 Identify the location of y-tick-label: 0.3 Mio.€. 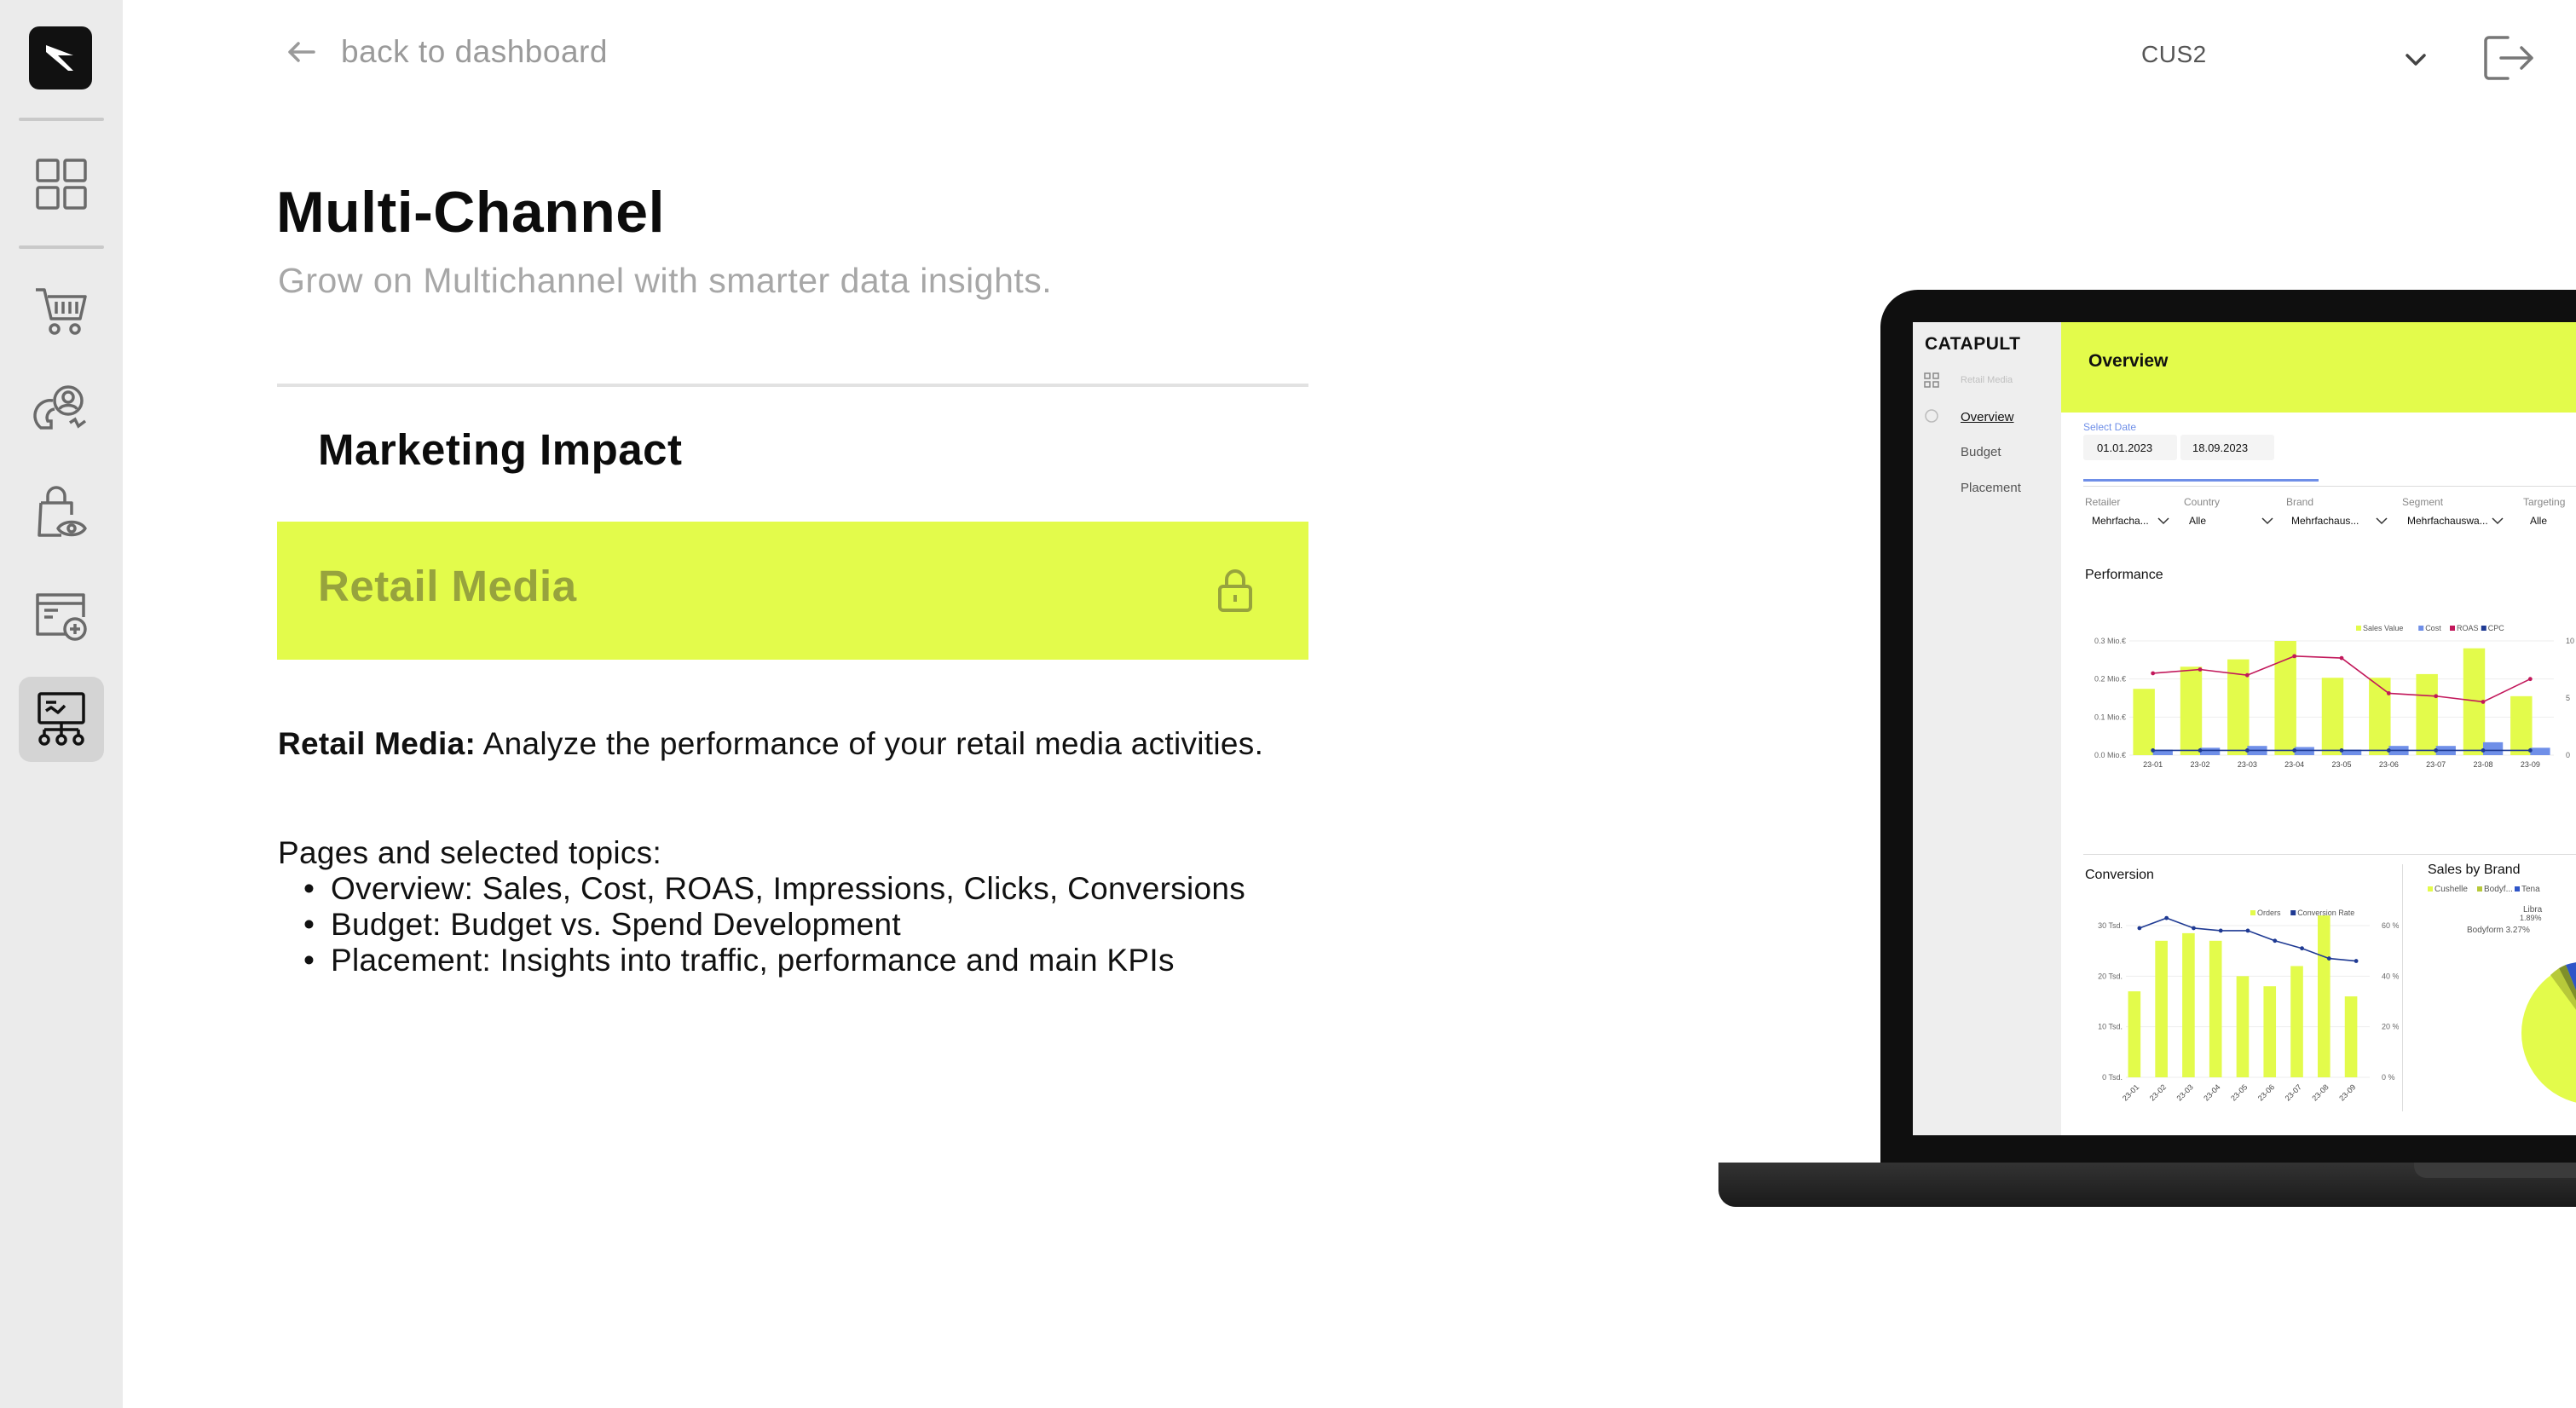
(2110, 641).